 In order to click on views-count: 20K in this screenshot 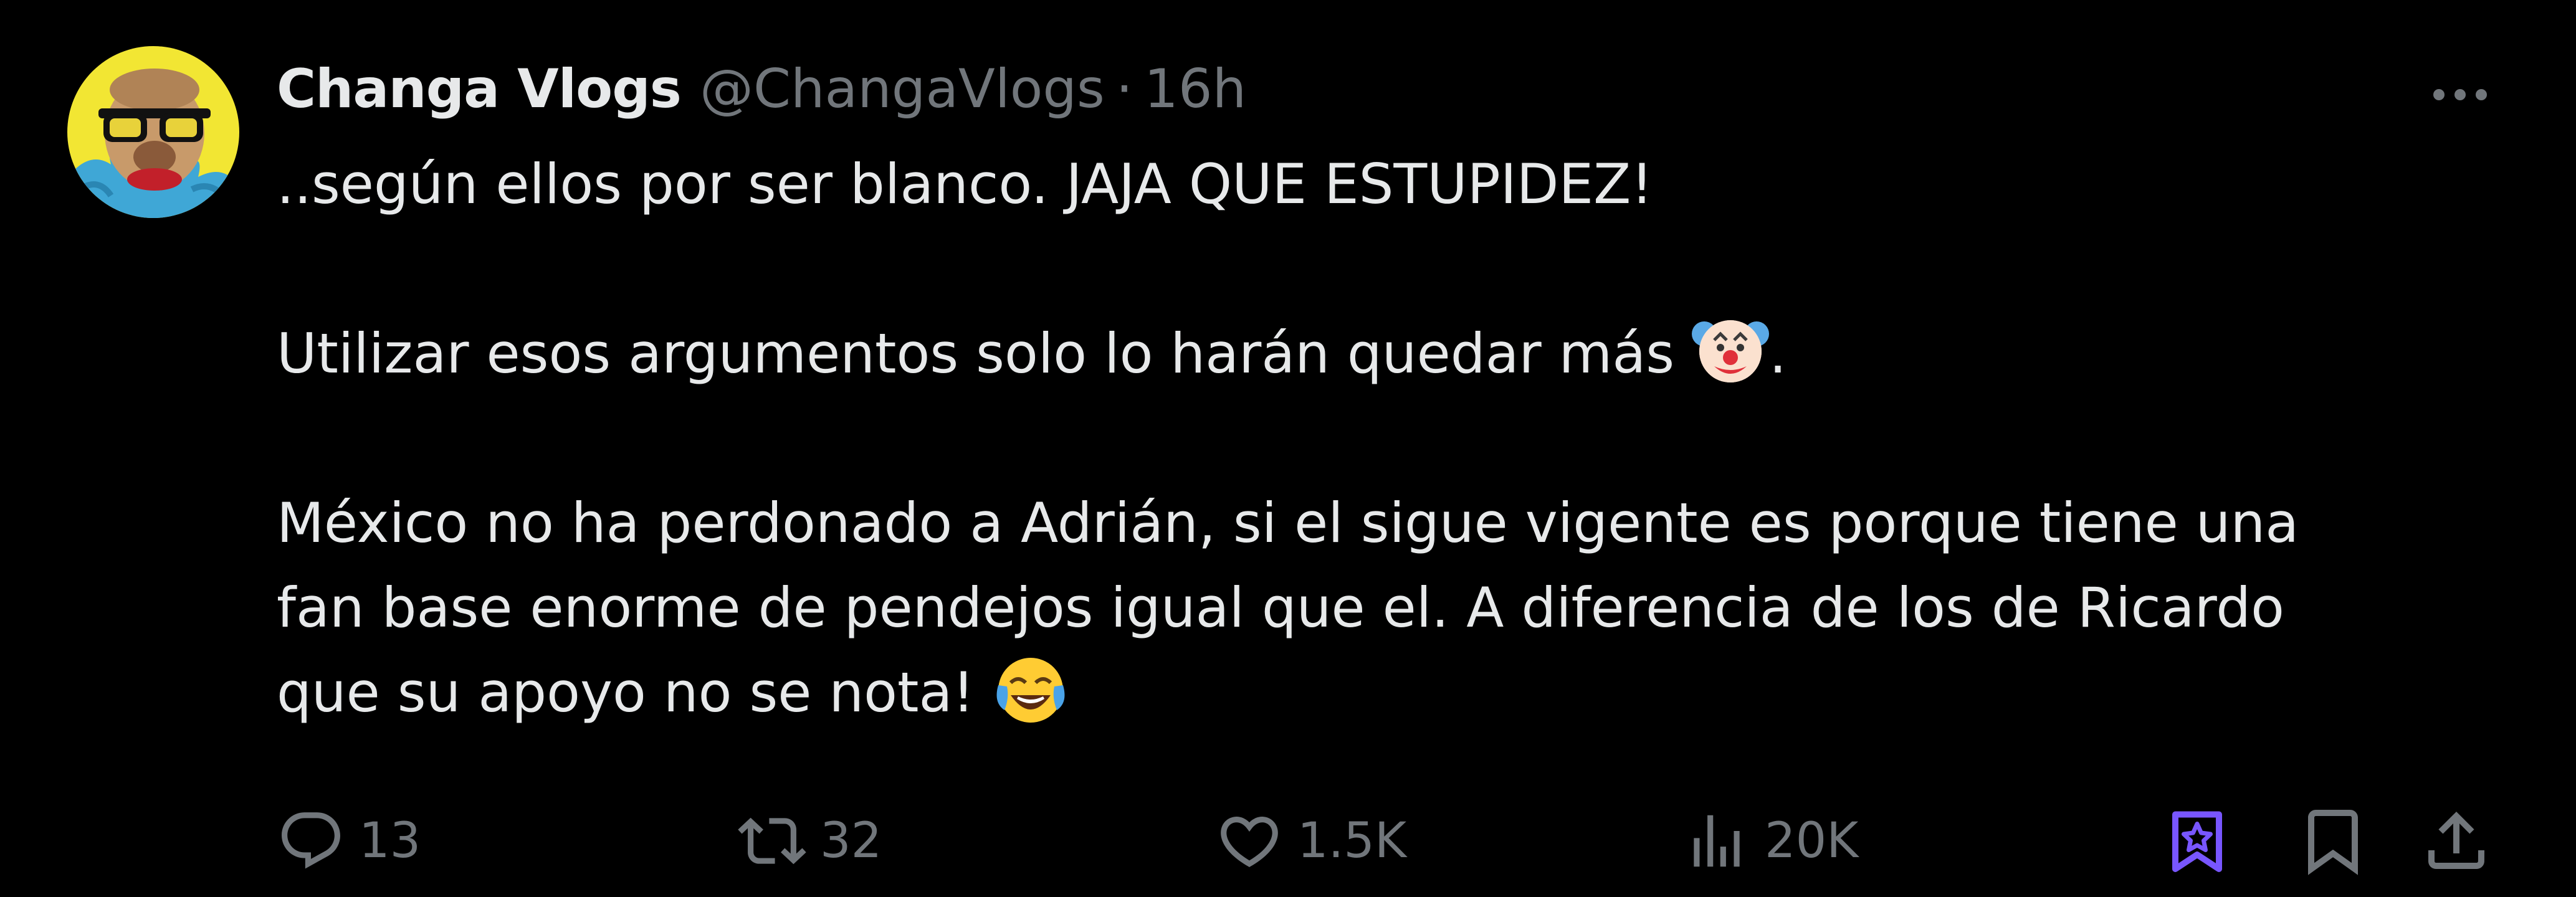, I will do `click(1812, 841)`.